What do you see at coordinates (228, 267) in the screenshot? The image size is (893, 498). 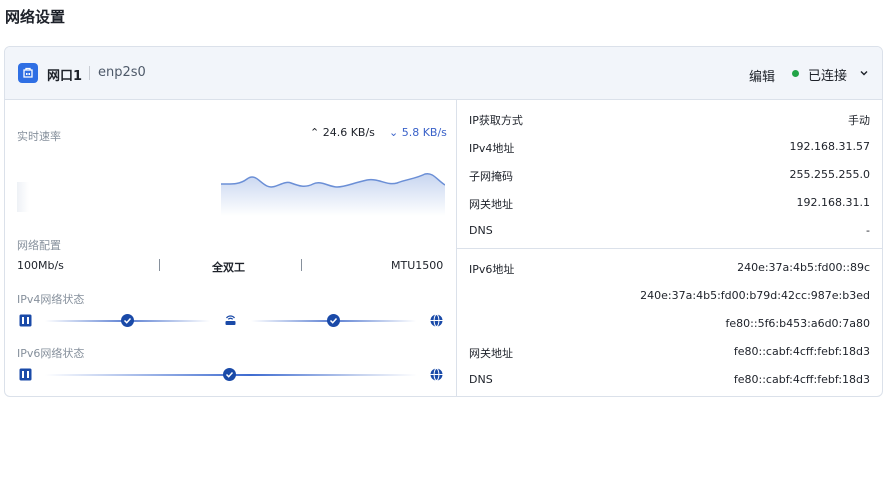 I see `duplex-mode: 全双工` at bounding box center [228, 267].